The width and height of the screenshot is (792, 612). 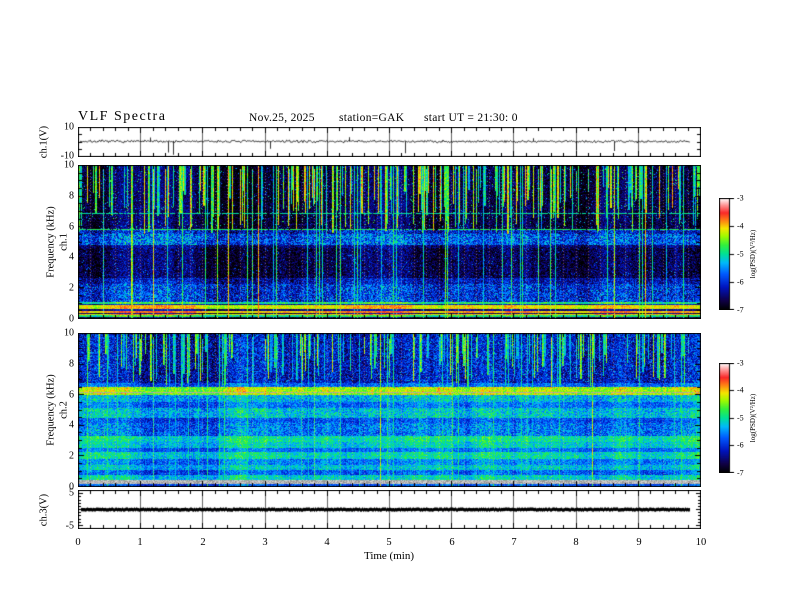 What do you see at coordinates (282, 118) in the screenshot?
I see `figure-date: Nov.25, 2025` at bounding box center [282, 118].